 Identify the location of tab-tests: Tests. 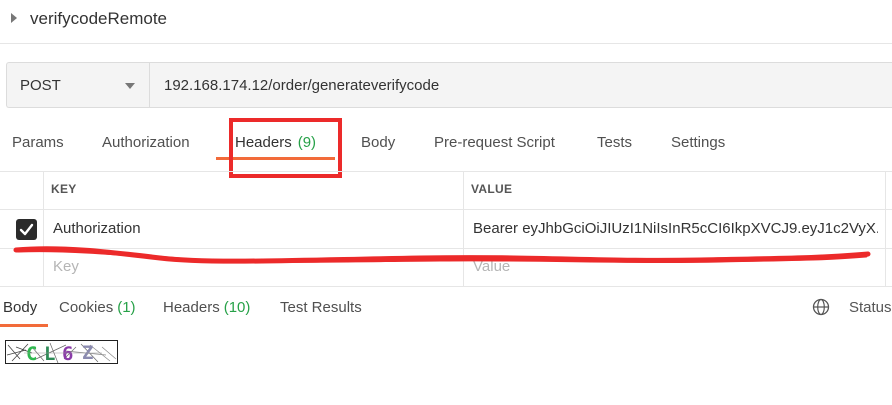
(614, 142).